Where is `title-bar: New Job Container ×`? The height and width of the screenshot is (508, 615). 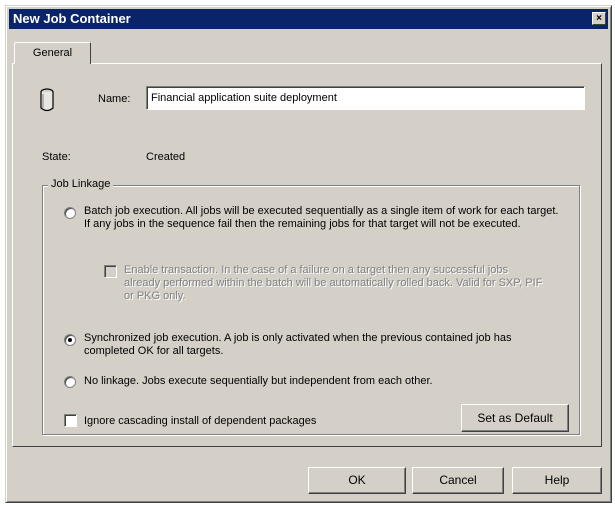
title-bar: New Job Container × is located at coordinates (308, 19).